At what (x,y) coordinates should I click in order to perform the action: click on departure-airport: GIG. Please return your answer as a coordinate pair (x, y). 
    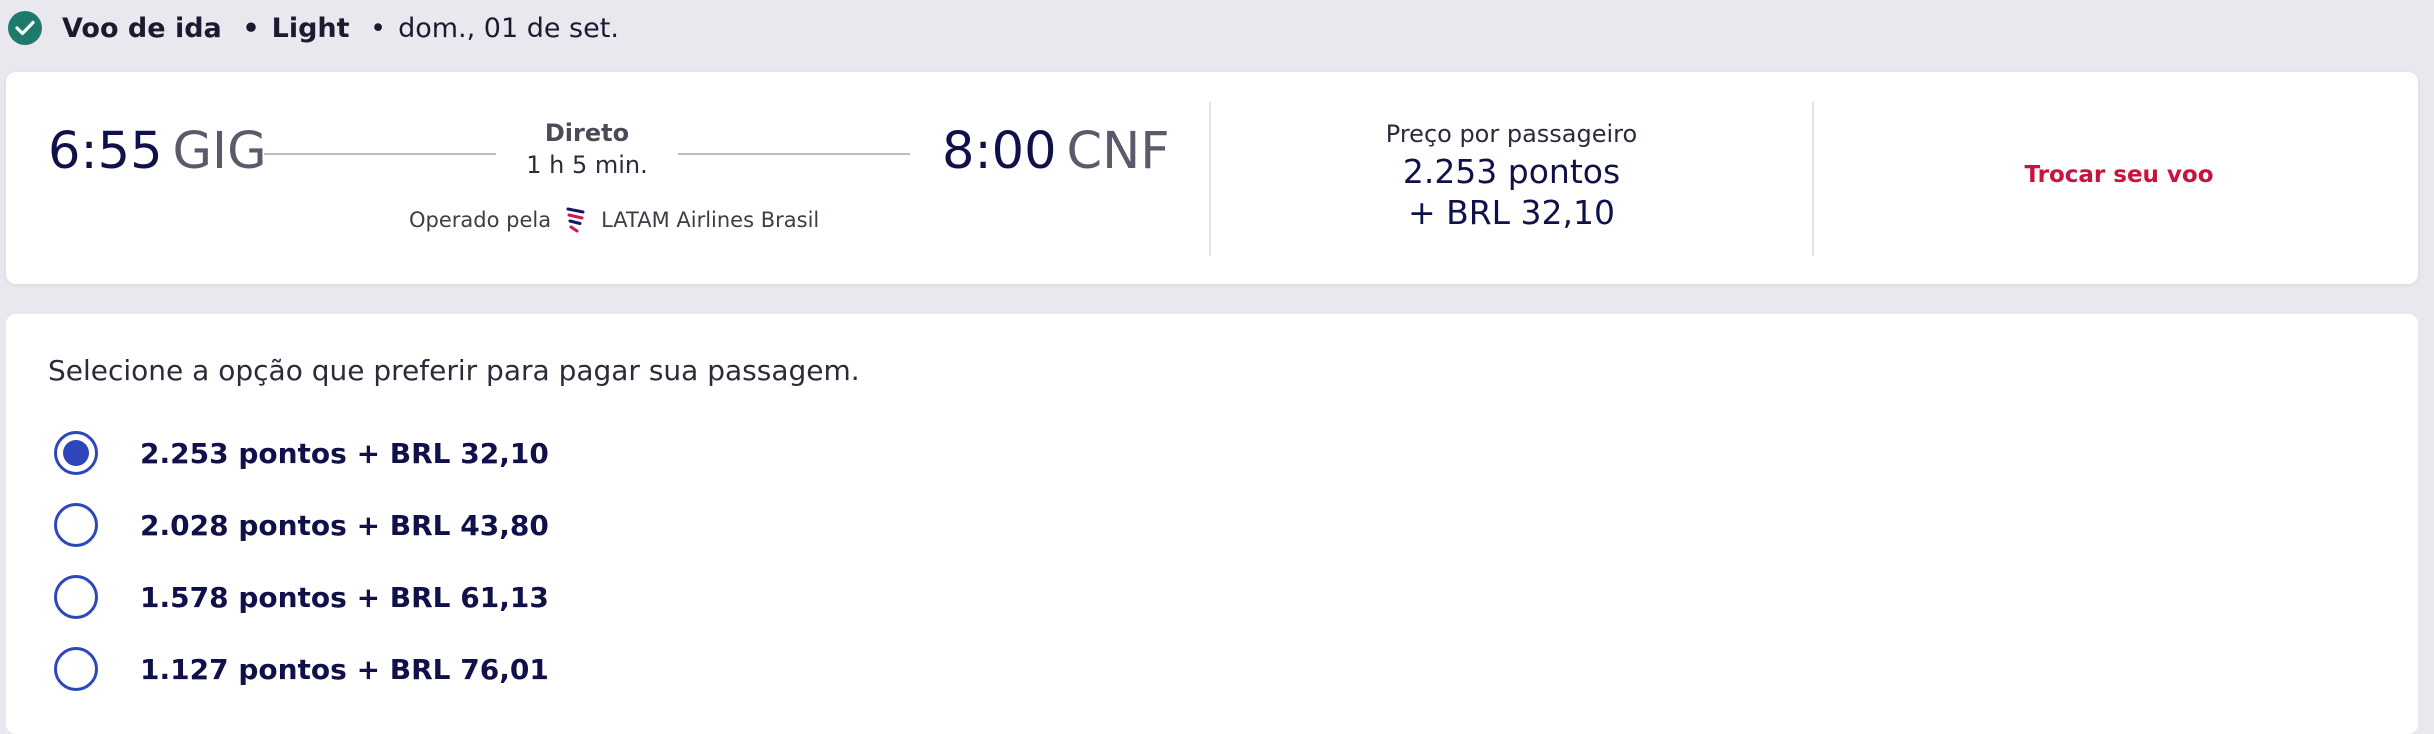
    Looking at the image, I should click on (219, 151).